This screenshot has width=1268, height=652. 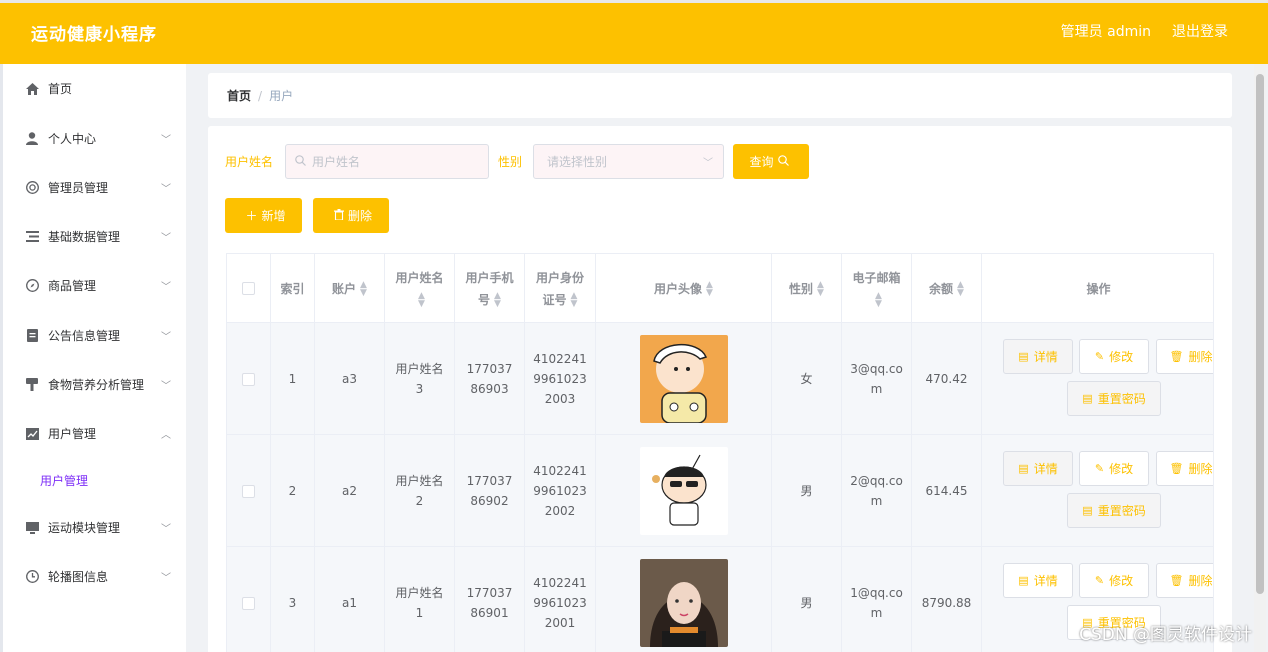 I want to click on gender-select: 请选择性别 ﹀, so click(x=628, y=161).